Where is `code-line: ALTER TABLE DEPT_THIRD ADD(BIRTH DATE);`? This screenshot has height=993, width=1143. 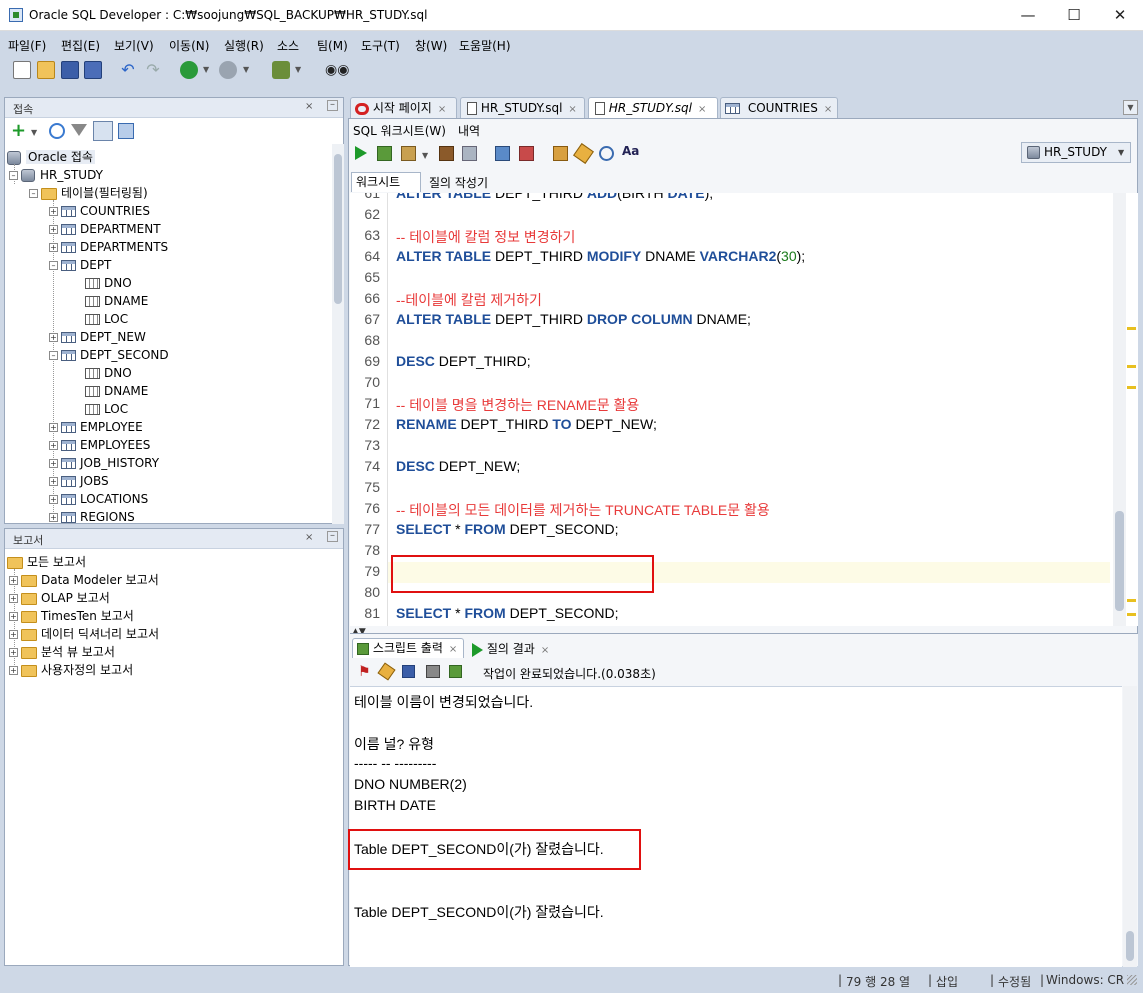
code-line: ALTER TABLE DEPT_THIRD ADD(BIRTH DATE); is located at coordinates (554, 197).